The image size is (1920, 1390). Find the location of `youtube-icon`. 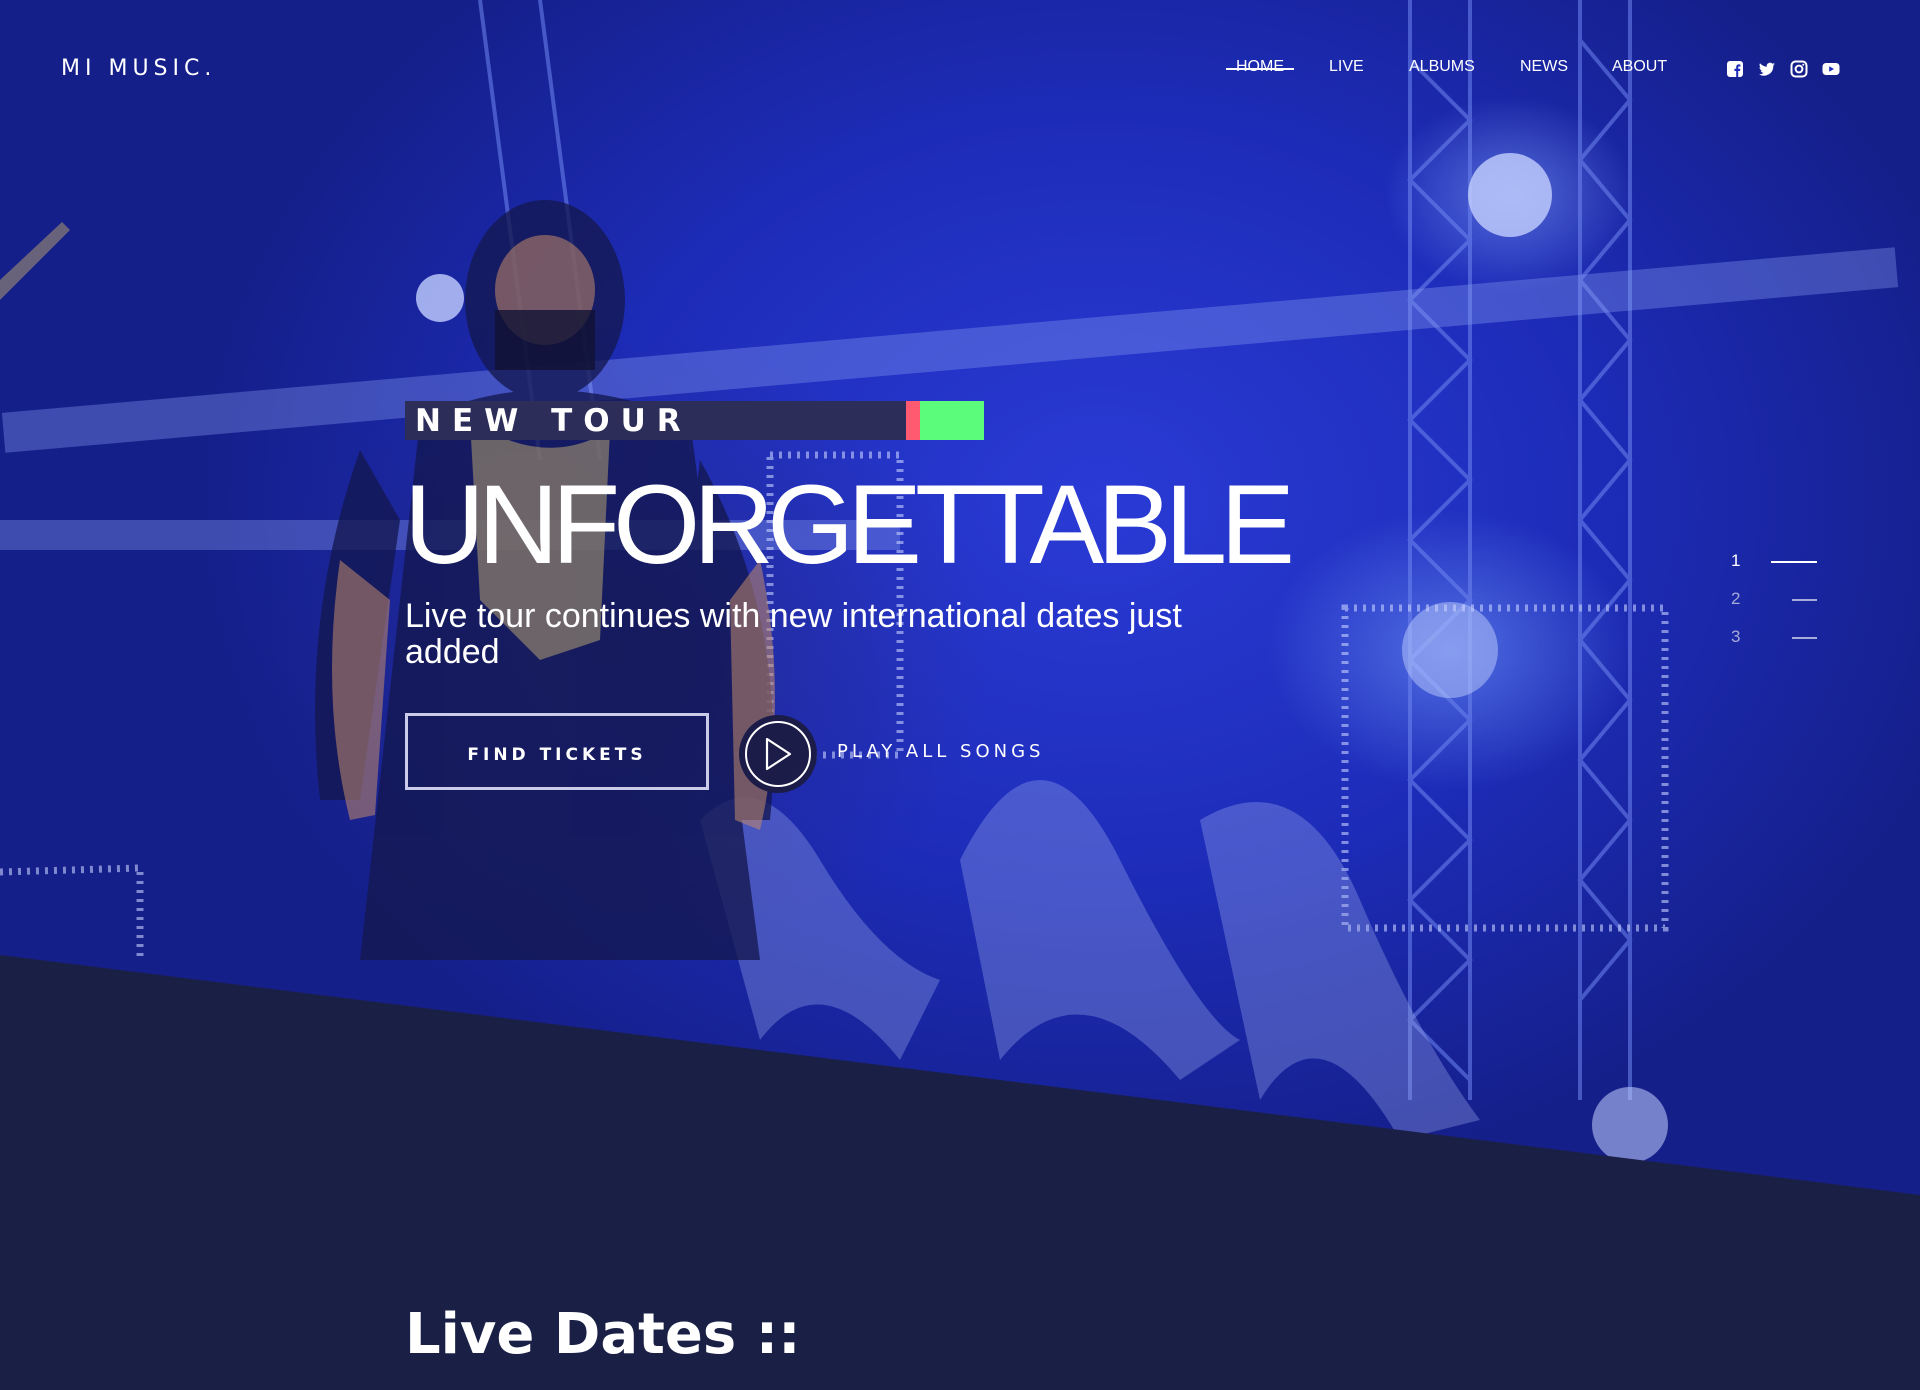

youtube-icon is located at coordinates (1831, 69).